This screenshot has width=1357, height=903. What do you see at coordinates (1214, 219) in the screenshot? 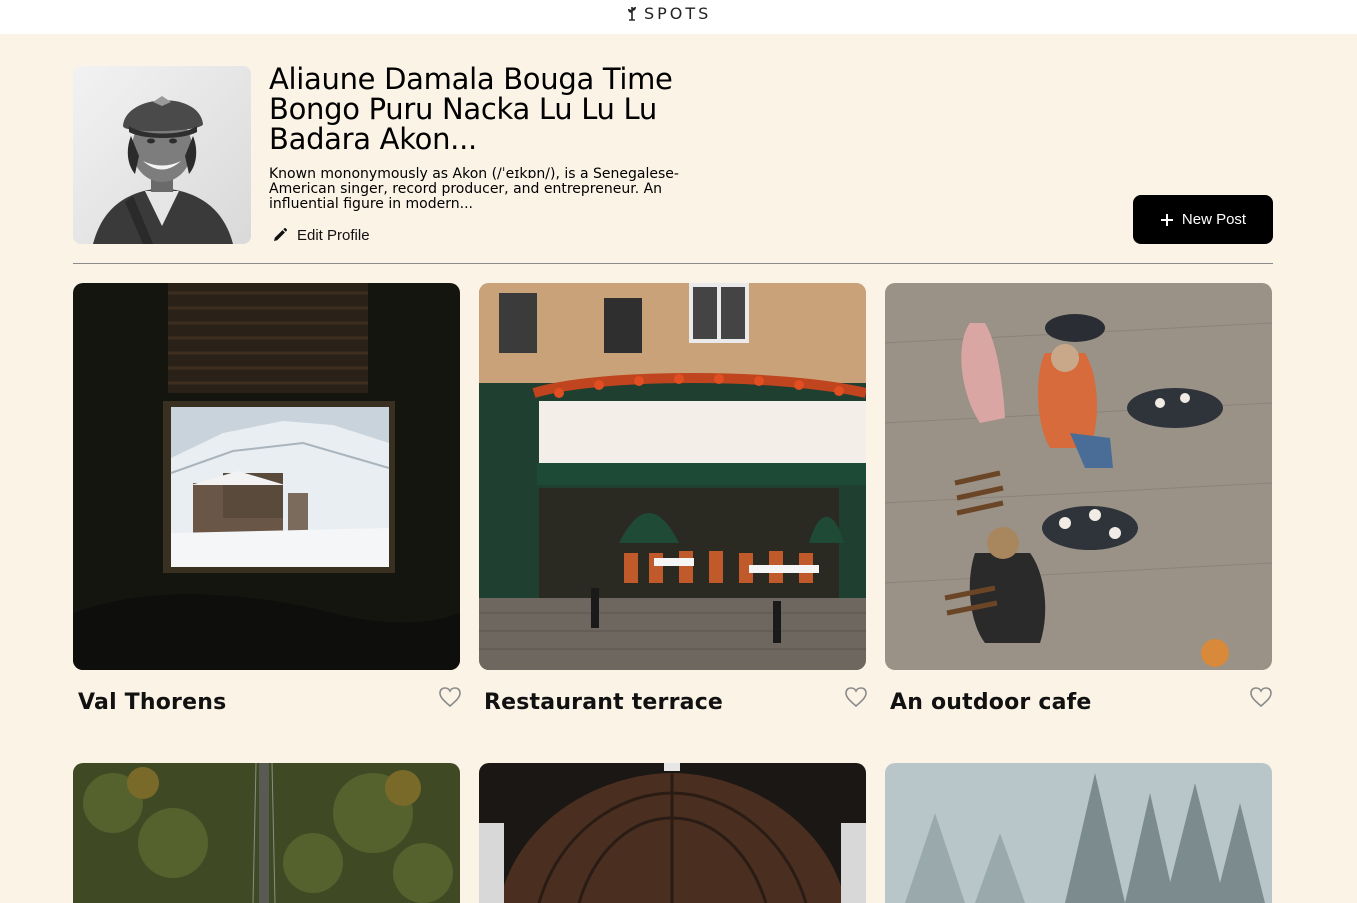
I see `new-post-label: New Post` at bounding box center [1214, 219].